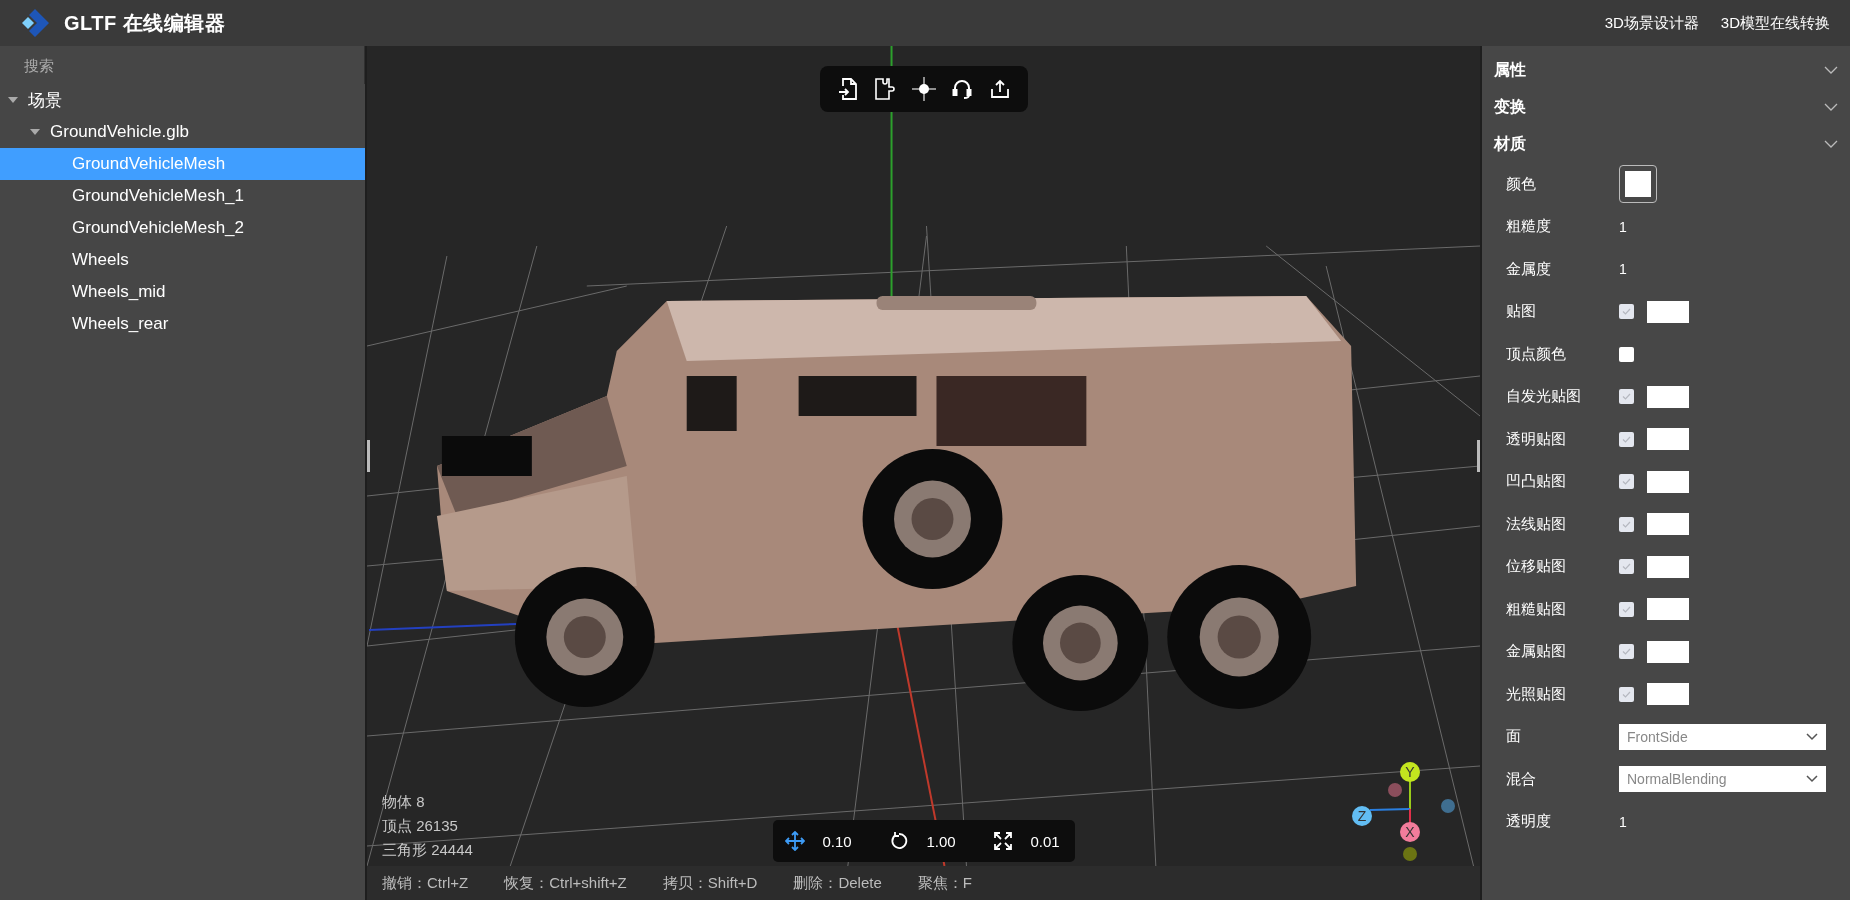  I want to click on property-label: 面, so click(1514, 737).